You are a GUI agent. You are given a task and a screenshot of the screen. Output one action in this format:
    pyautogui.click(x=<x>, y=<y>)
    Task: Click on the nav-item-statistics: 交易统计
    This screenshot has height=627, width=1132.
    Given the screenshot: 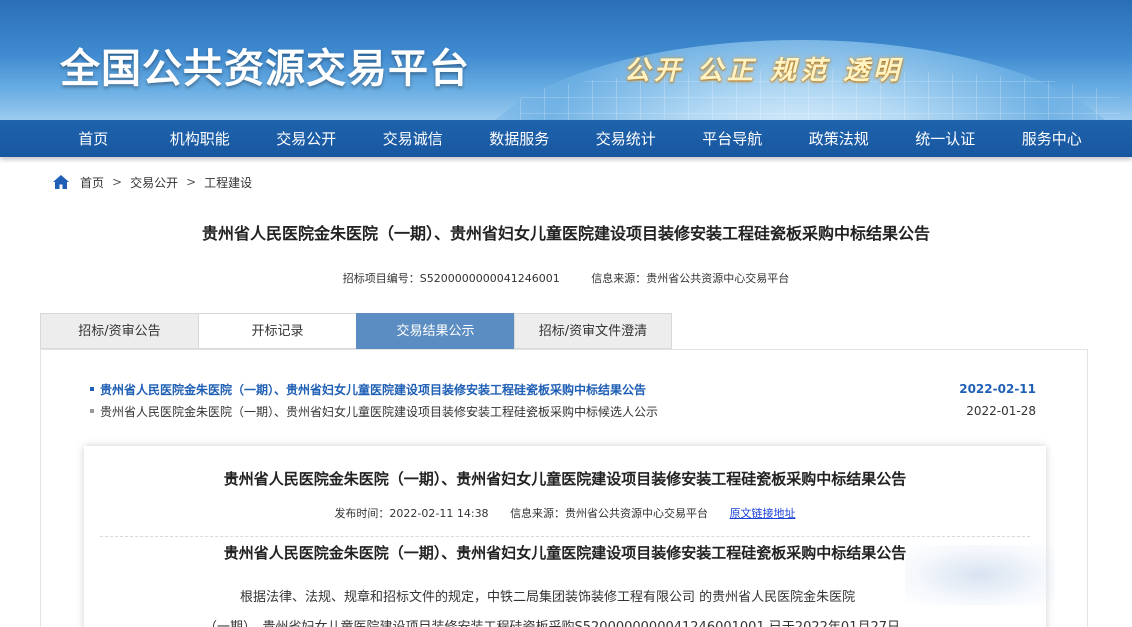 What is the action you would take?
    pyautogui.click(x=626, y=138)
    